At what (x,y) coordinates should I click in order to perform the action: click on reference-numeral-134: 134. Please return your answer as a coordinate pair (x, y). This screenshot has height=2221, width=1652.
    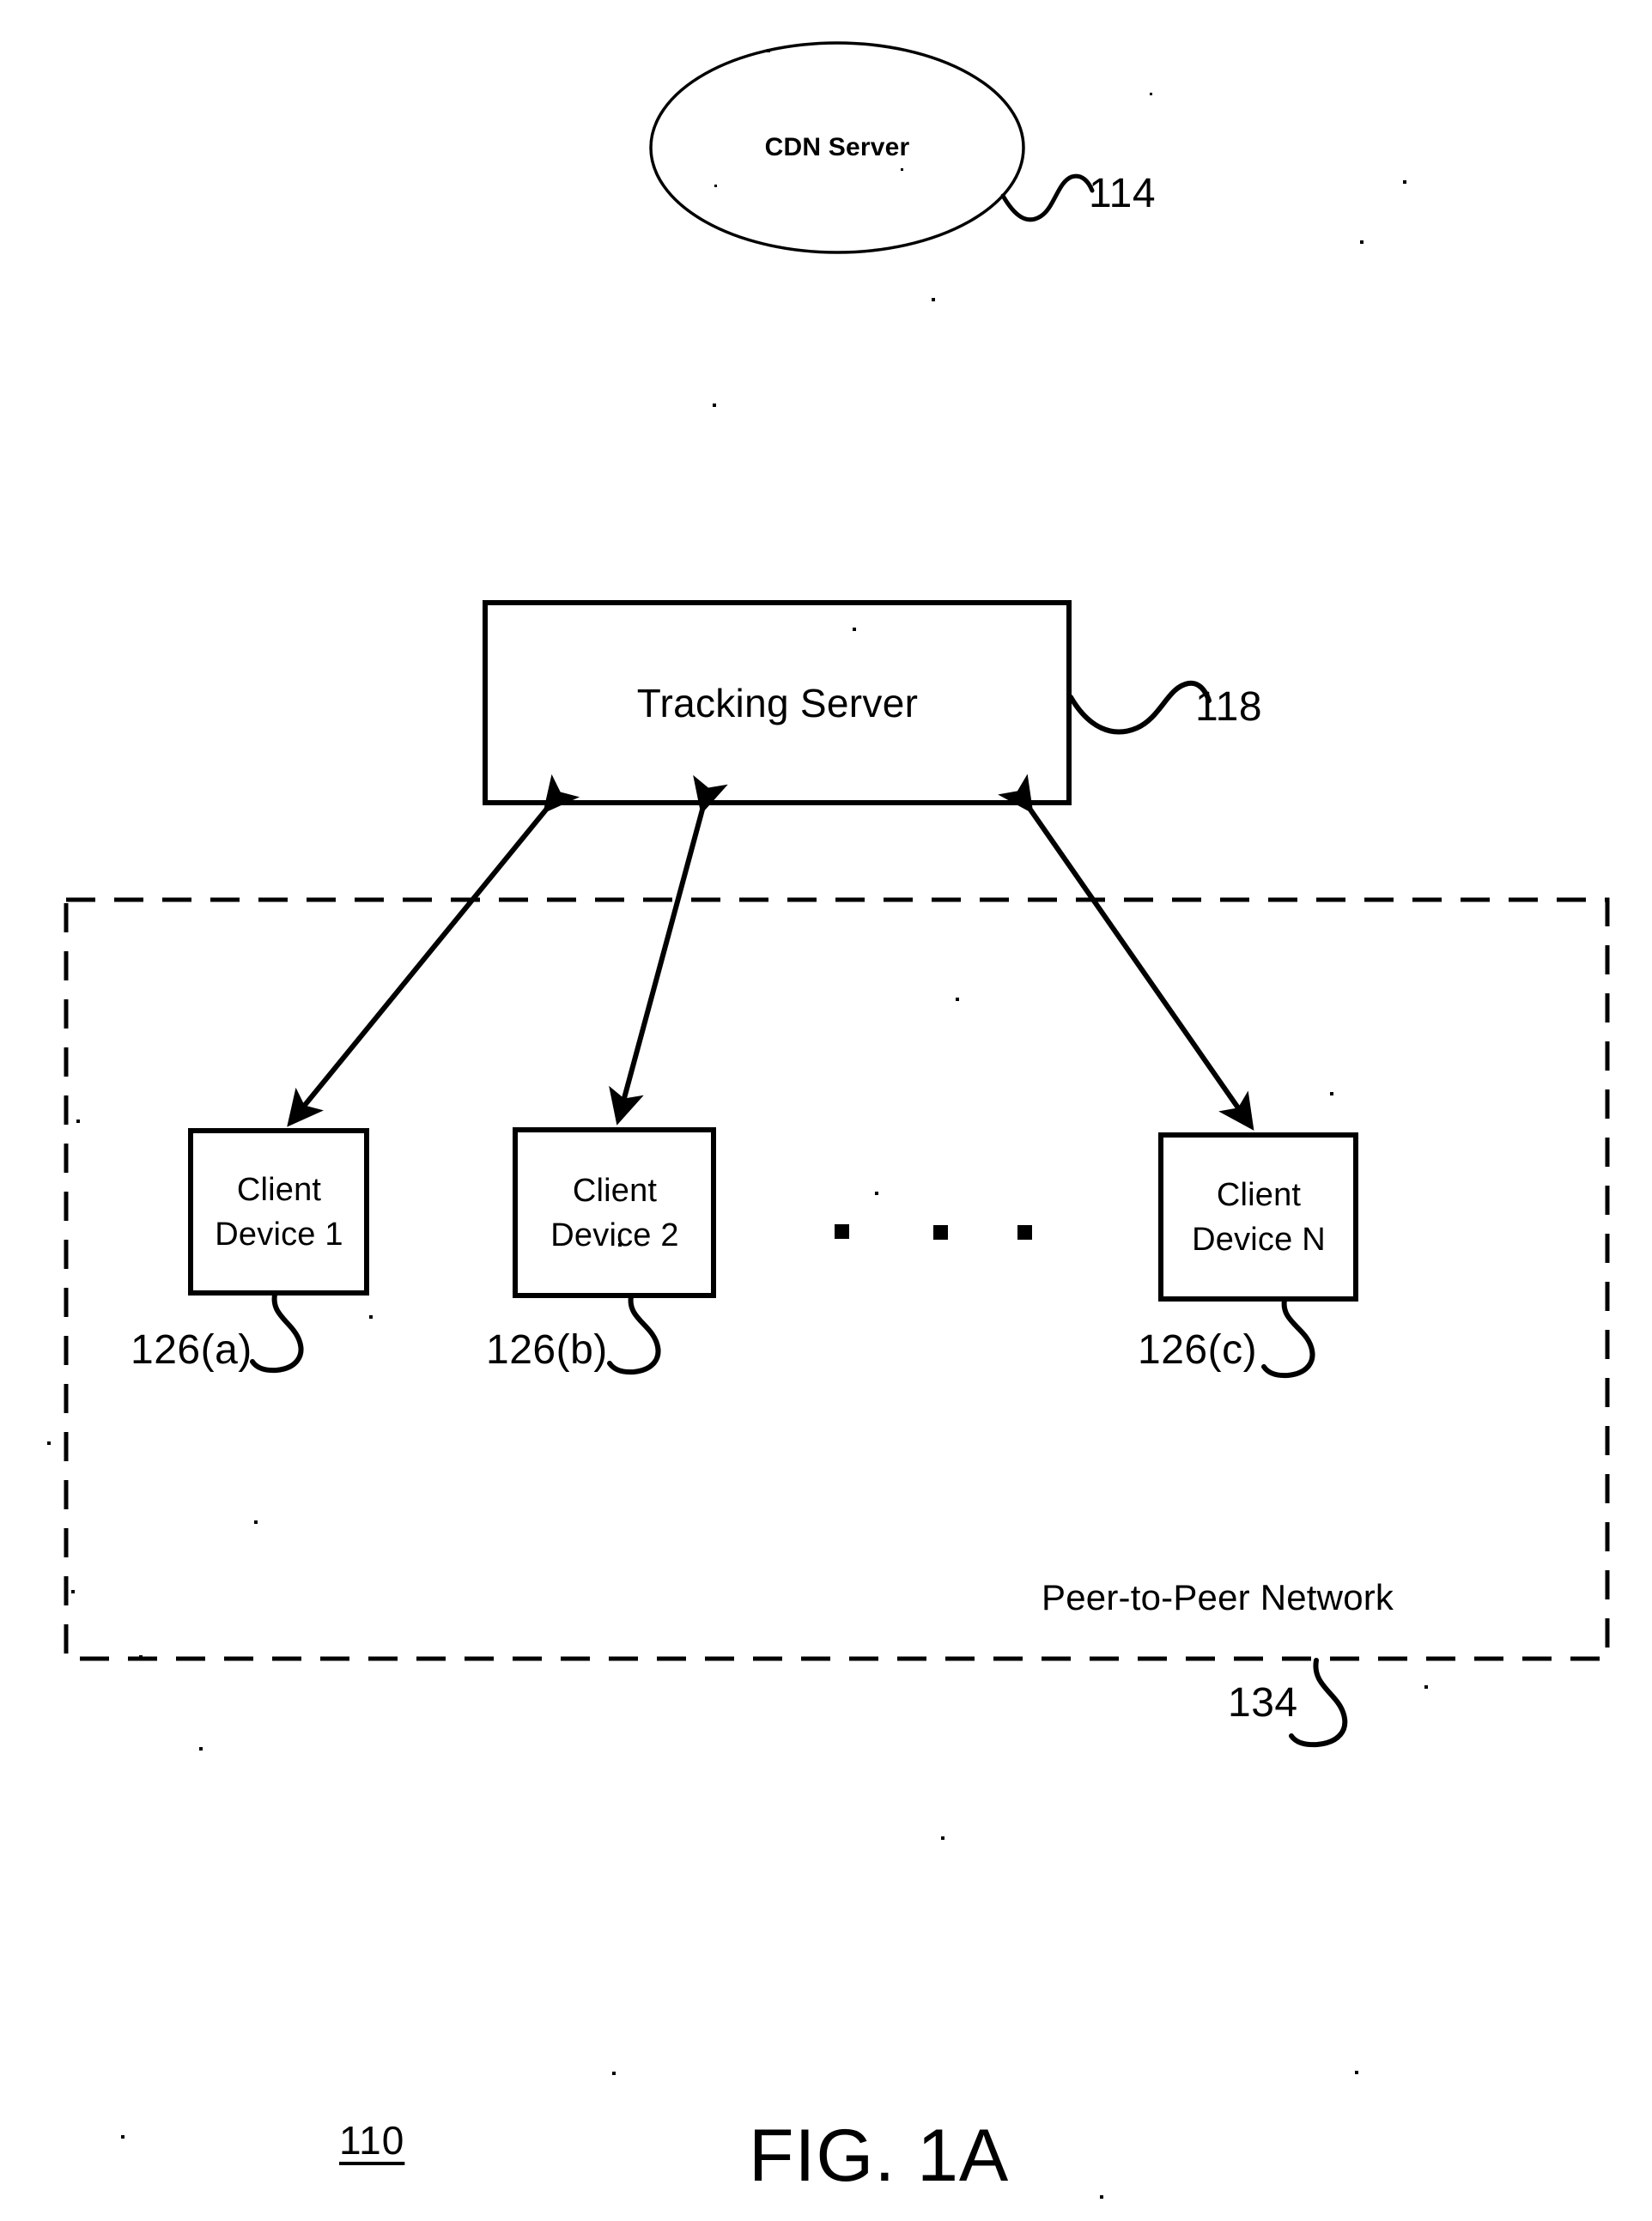
    Looking at the image, I should click on (1263, 1703).